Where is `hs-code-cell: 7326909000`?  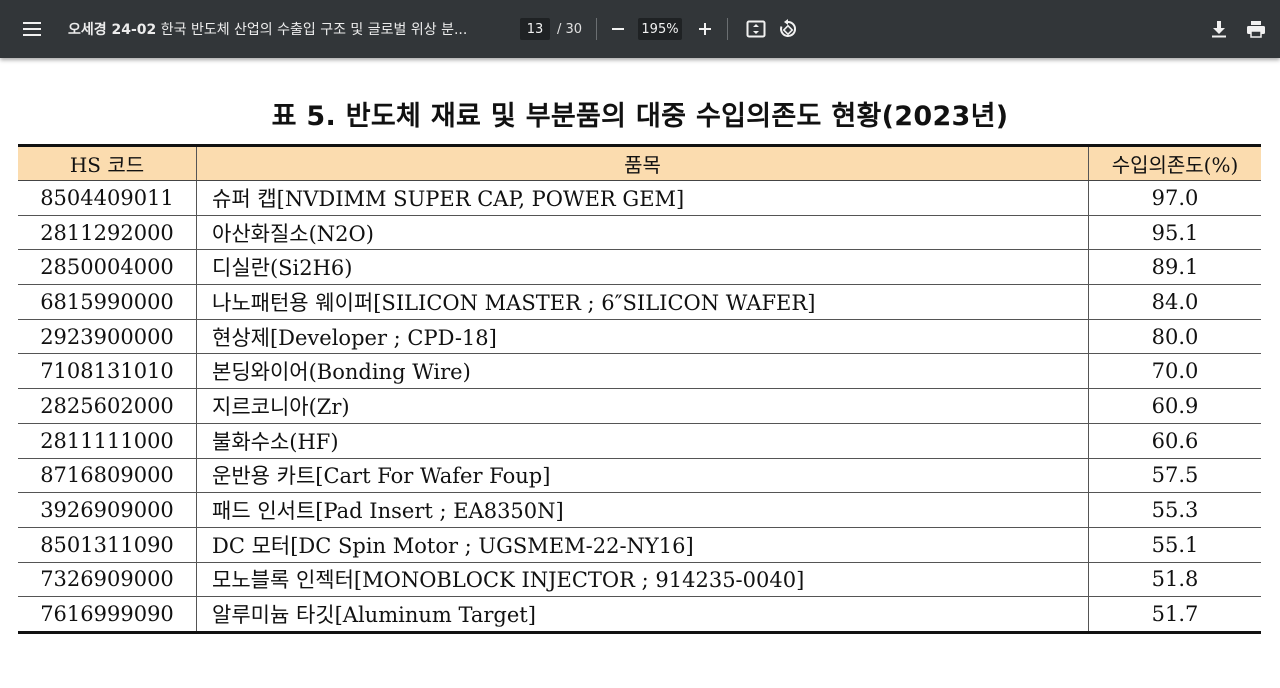
hs-code-cell: 7326909000 is located at coordinates (107, 580).